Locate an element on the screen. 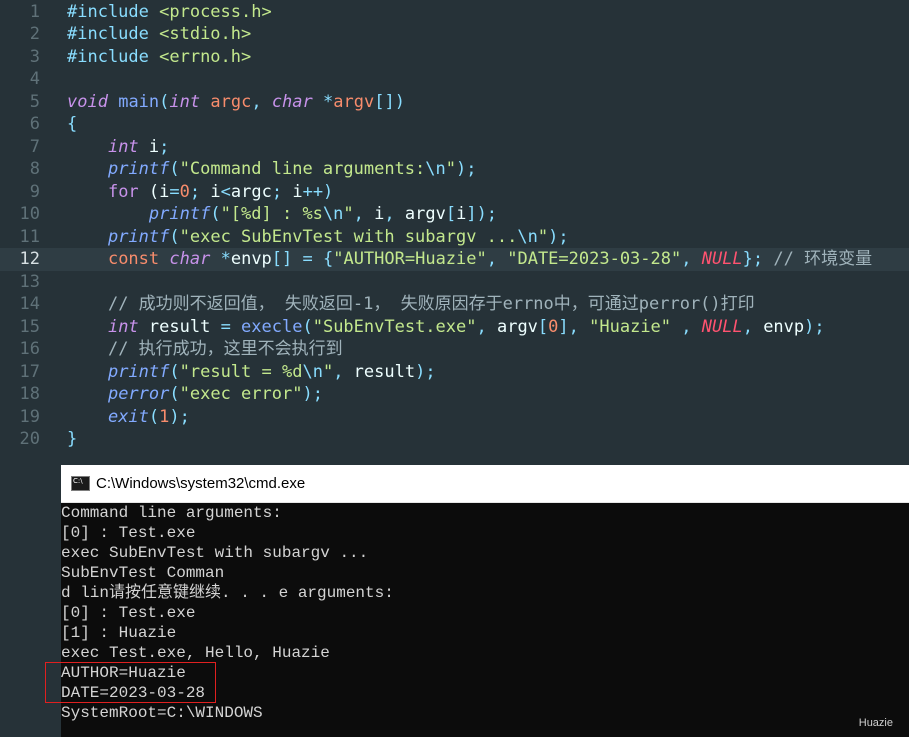 Image resolution: width=909 pixels, height=737 pixels. code-text: perror("exec error"); is located at coordinates (195, 394).